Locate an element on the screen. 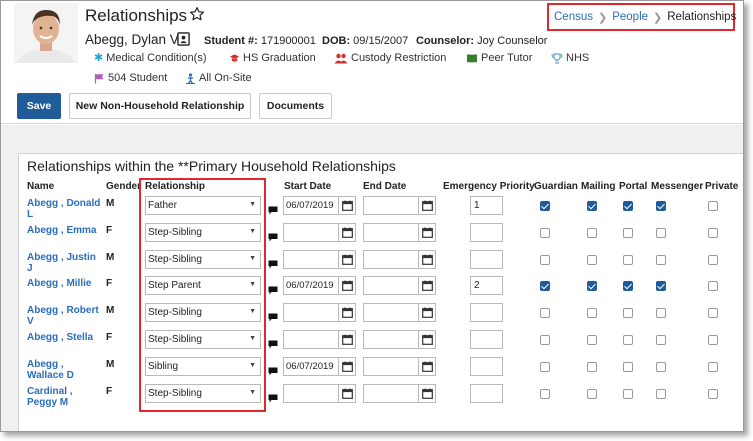 Image resolution: width=753 pixels, height=441 pixels. flag-all-on-site: All On-Site is located at coordinates (218, 78).